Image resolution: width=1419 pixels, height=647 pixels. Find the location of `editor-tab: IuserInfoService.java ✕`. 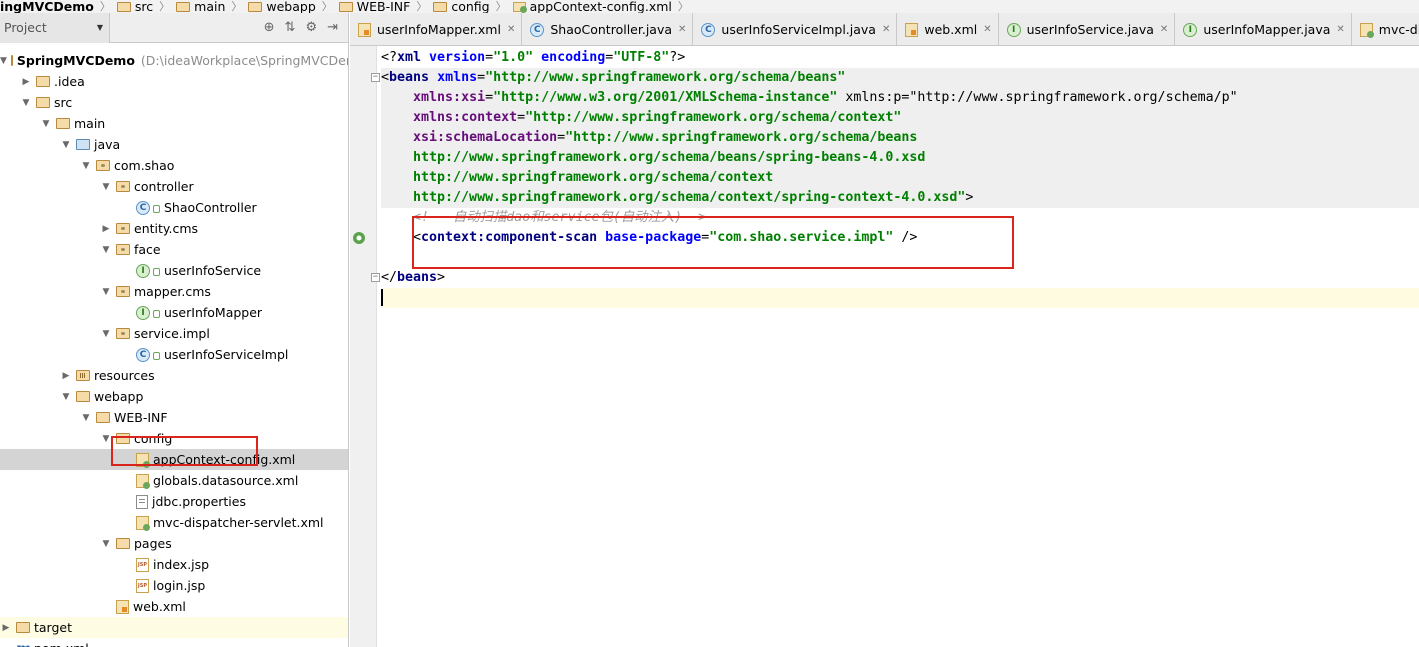

editor-tab: IuserInfoService.java ✕ is located at coordinates (1087, 29).